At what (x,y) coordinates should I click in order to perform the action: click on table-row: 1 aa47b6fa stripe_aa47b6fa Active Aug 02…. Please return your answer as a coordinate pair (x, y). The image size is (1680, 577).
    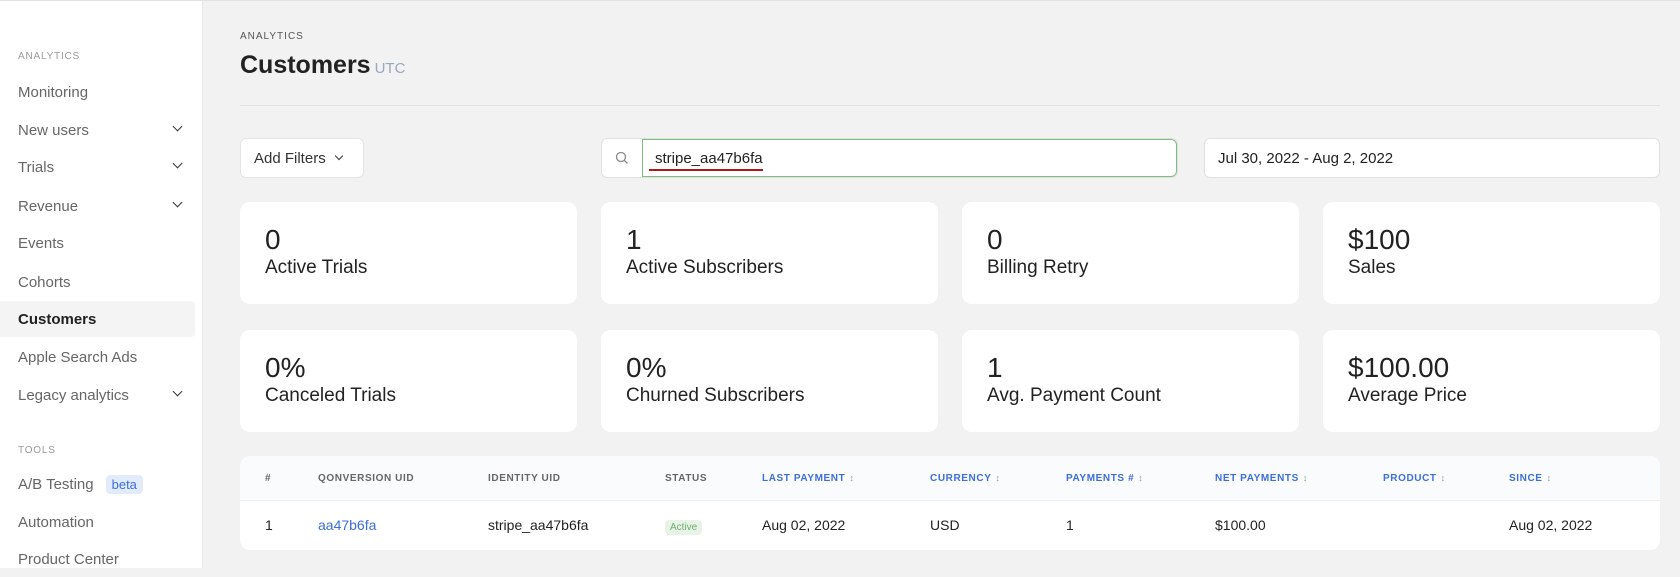
    Looking at the image, I should click on (950, 525).